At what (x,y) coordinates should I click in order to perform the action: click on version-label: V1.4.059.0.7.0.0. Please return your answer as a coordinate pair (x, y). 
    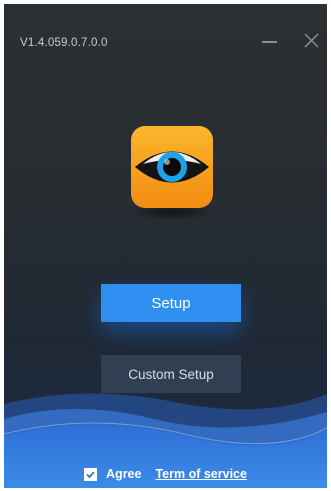
    Looking at the image, I should click on (64, 43).